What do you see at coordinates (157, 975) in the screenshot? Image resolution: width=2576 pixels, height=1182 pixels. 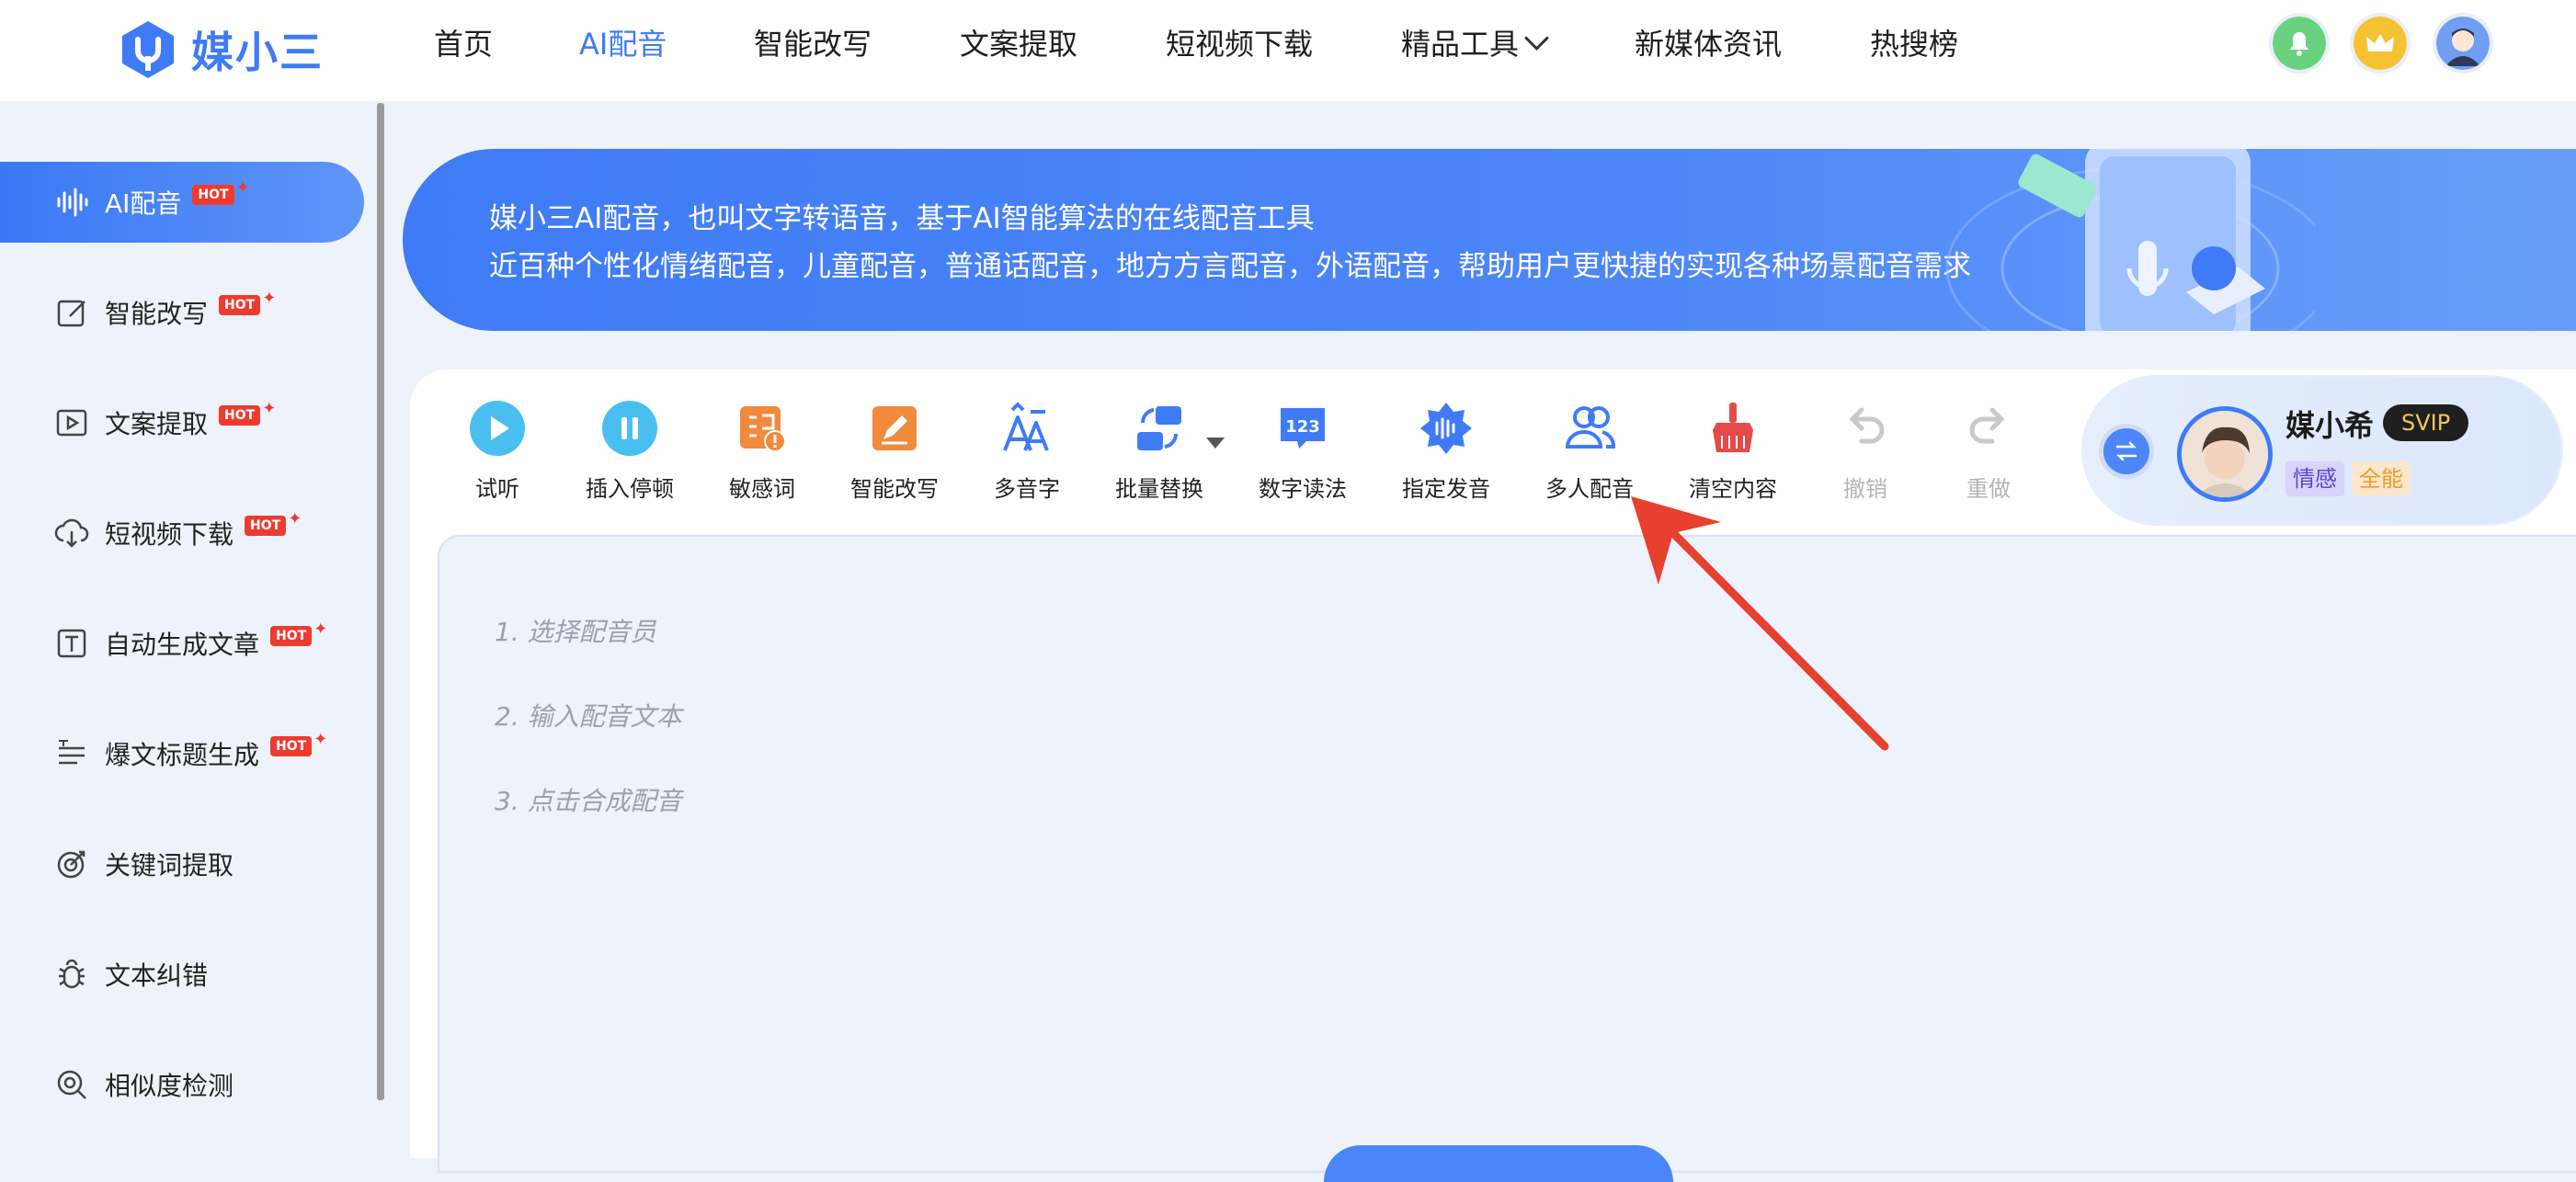 I see `sidebar-item-label: 文本纠错` at bounding box center [157, 975].